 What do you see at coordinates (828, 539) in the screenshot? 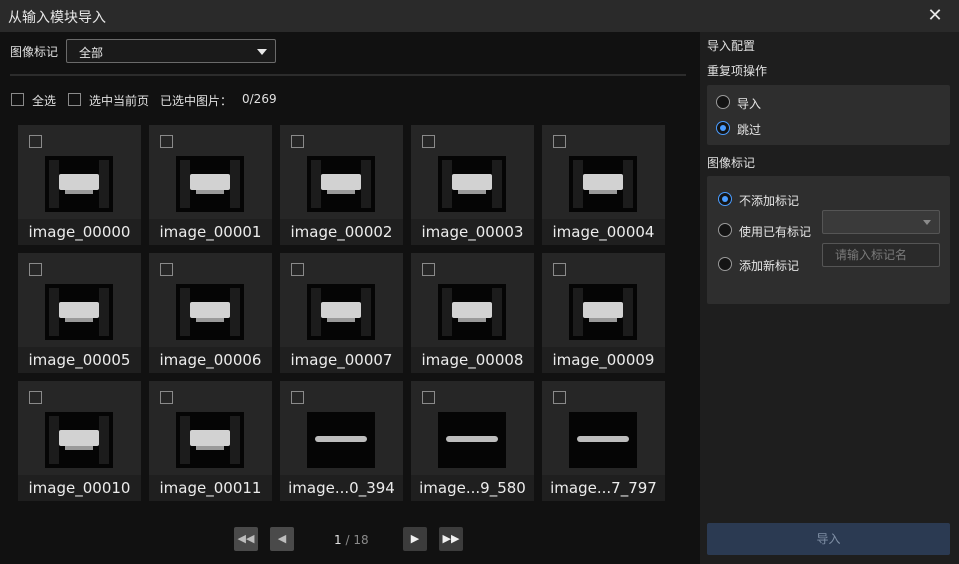
I see `import-button: 导入` at bounding box center [828, 539].